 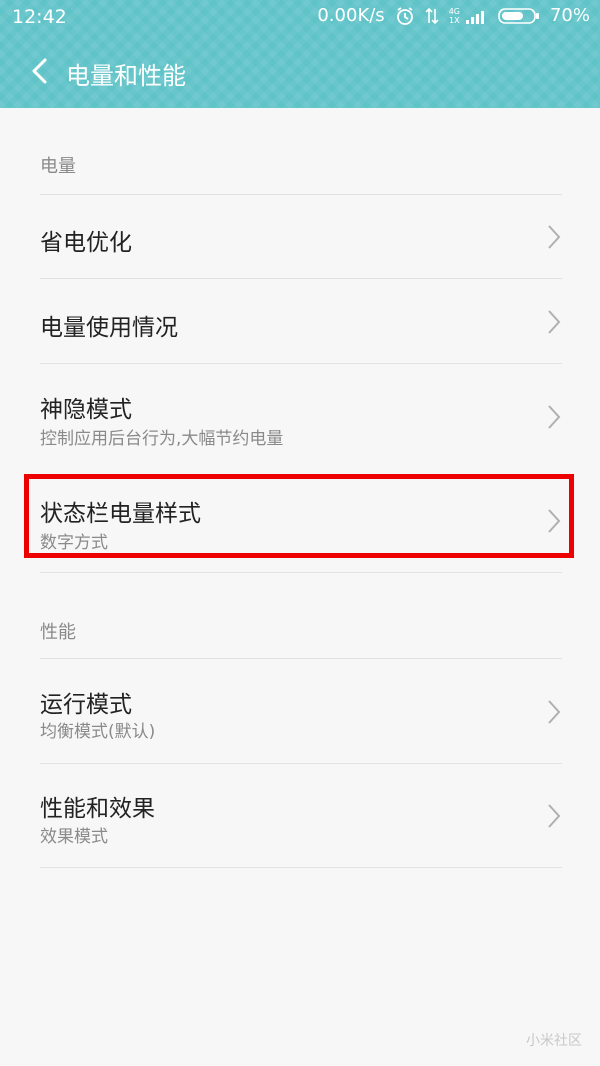 I want to click on back-button, so click(x=39, y=71).